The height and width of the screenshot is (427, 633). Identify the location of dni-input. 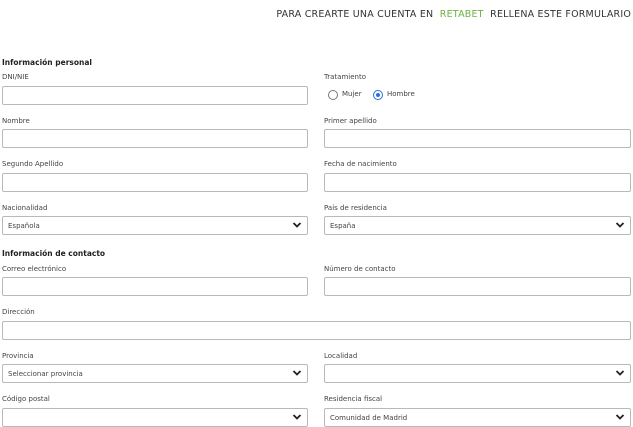
(155, 95).